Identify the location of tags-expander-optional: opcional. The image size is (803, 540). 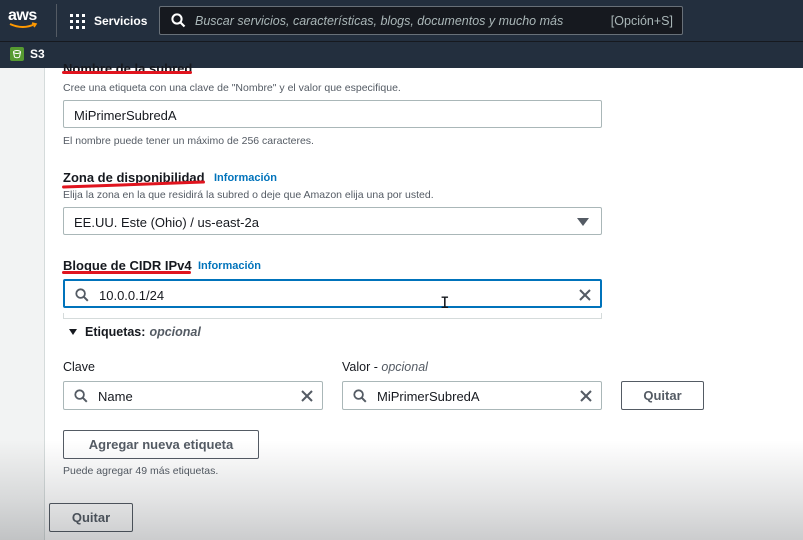
(175, 332).